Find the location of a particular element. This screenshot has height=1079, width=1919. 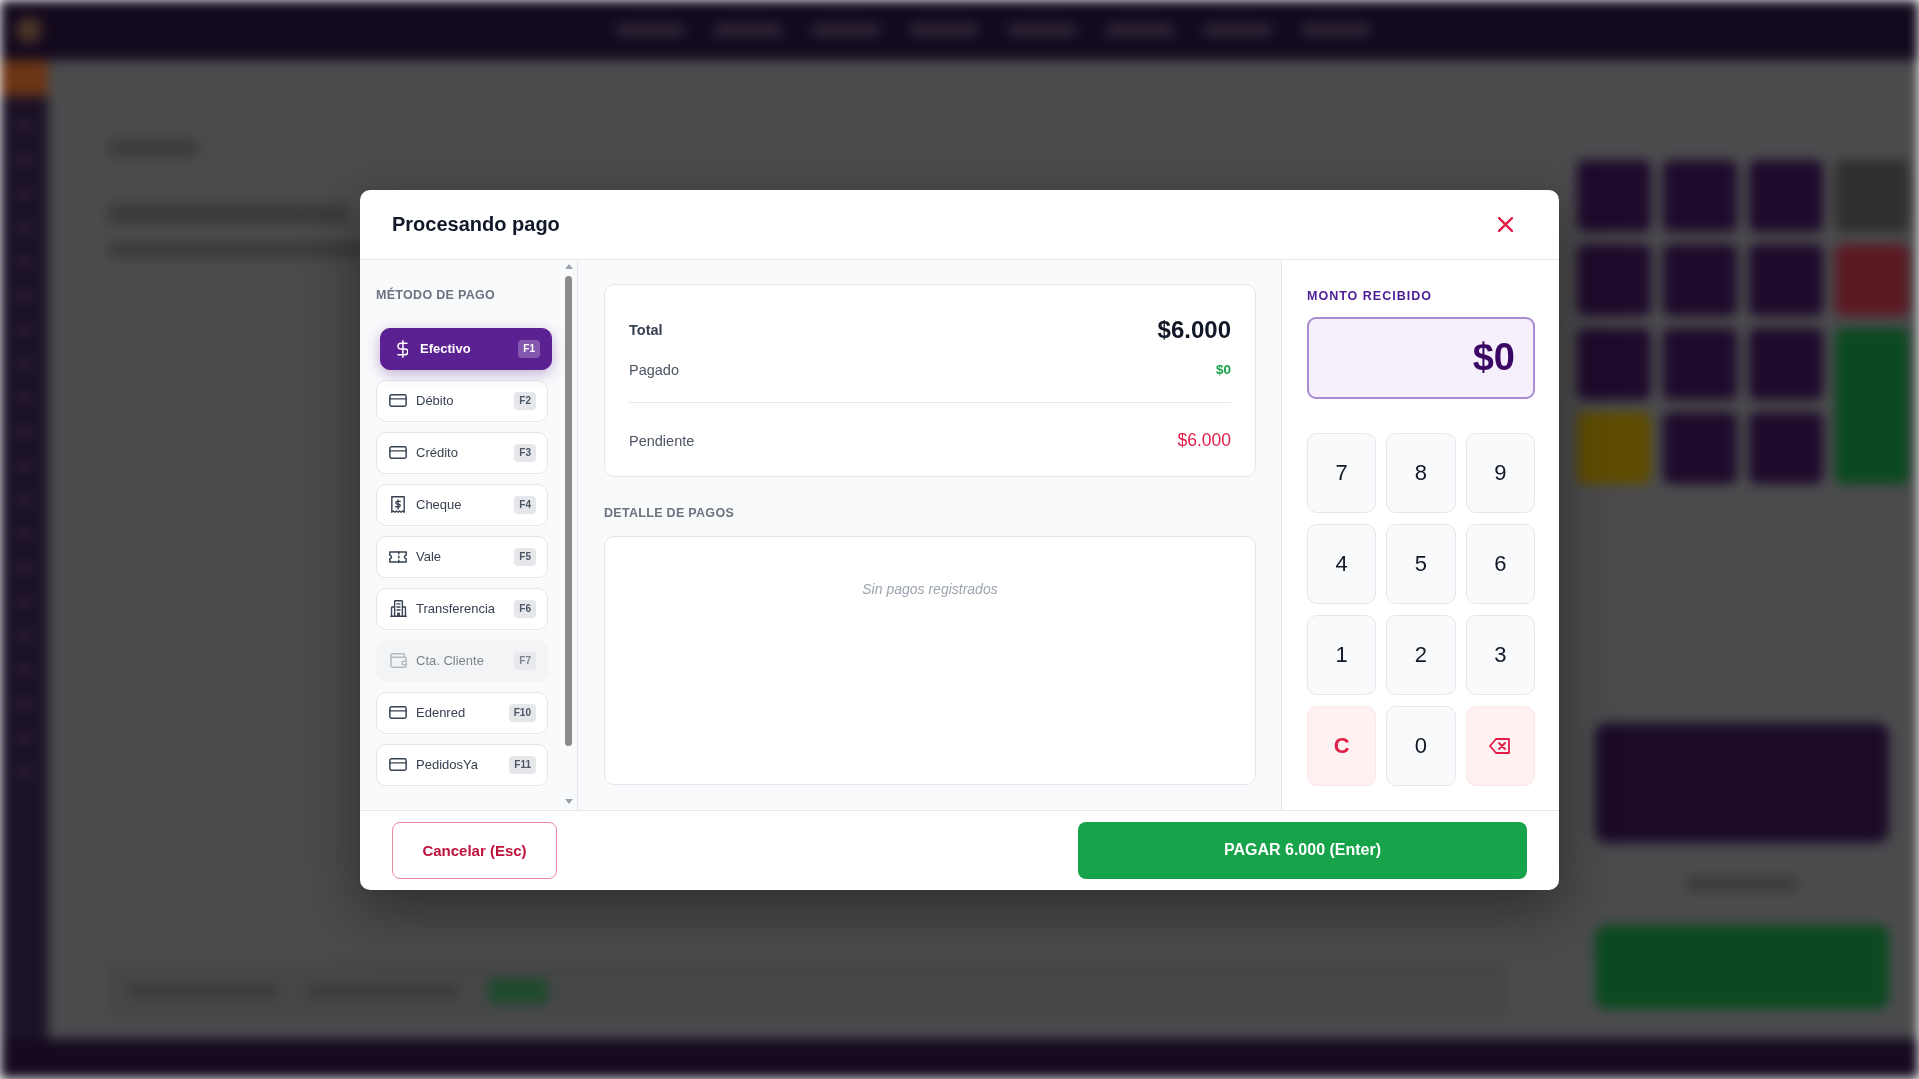

shortcut-hint: F6 is located at coordinates (525, 608).